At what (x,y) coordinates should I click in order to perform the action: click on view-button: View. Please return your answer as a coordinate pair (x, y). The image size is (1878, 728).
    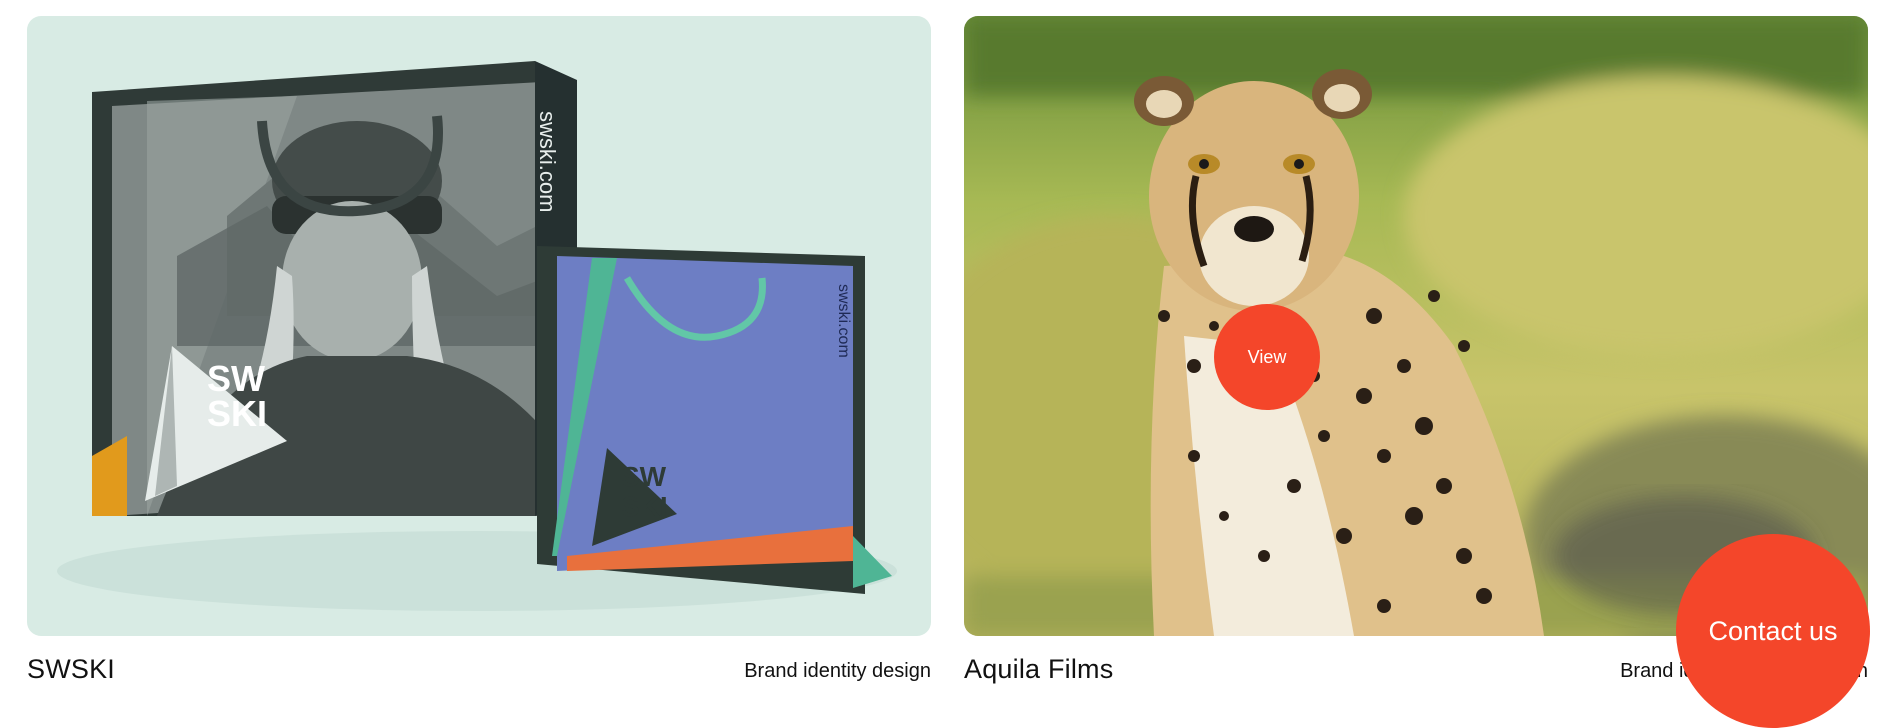
    Looking at the image, I should click on (1267, 357).